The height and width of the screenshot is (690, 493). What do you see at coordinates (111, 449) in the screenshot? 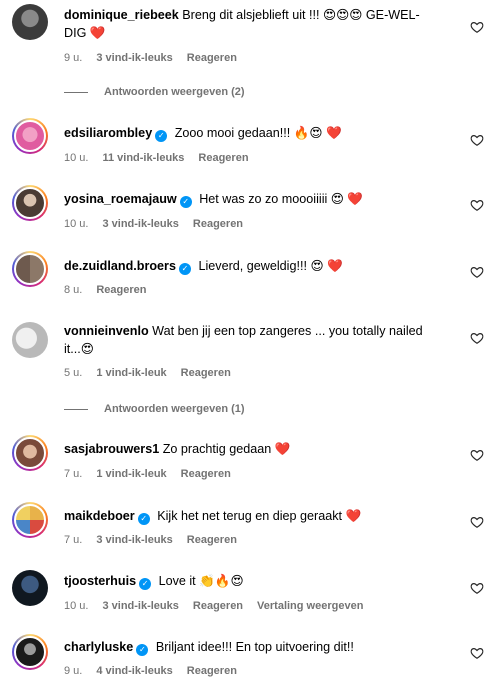
I see `comment-username: sasjabrouwers1` at bounding box center [111, 449].